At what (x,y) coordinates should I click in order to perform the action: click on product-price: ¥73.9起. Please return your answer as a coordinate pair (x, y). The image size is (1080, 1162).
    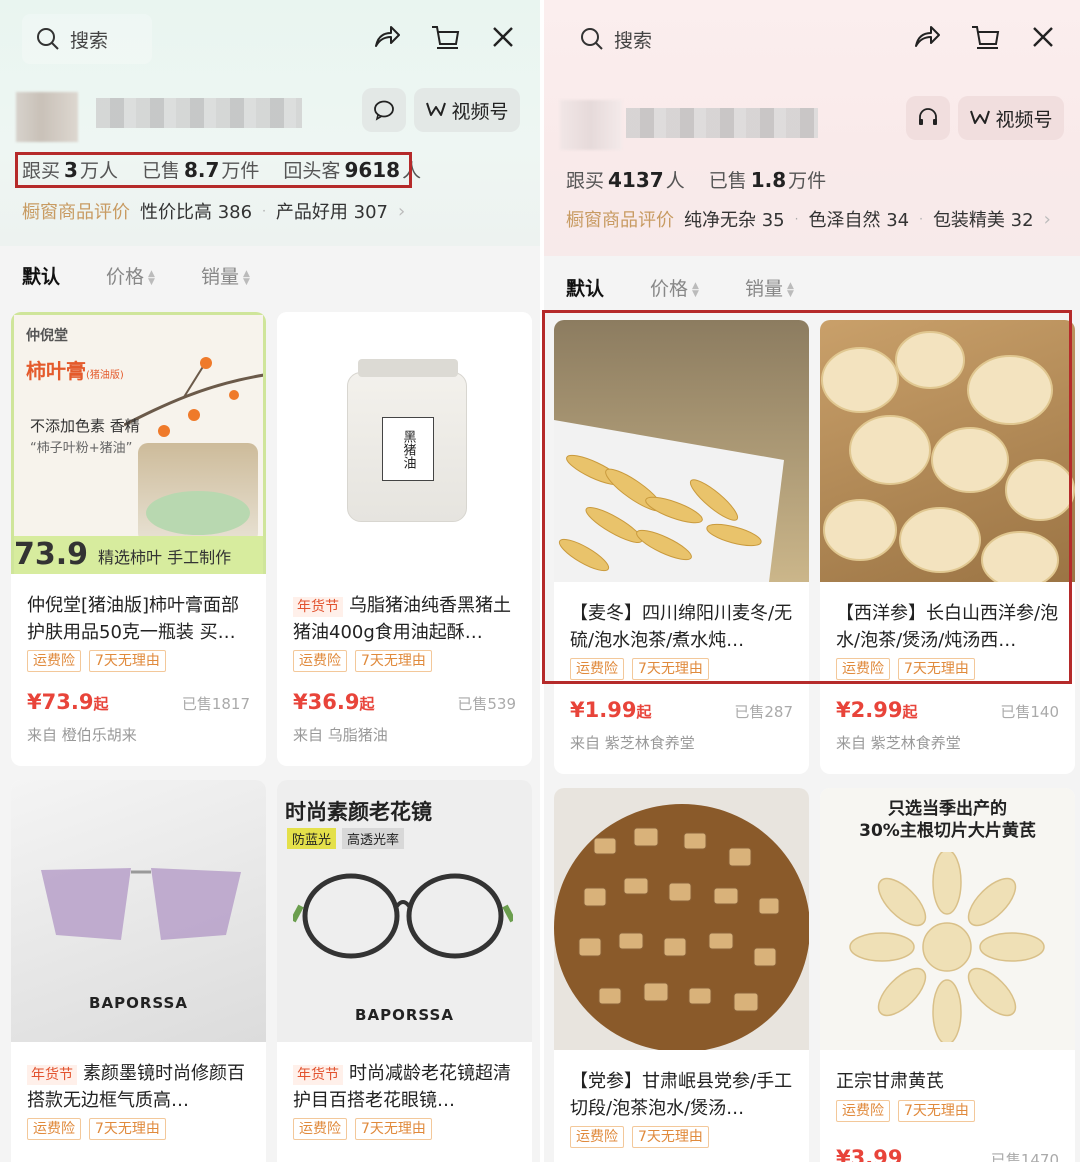
    Looking at the image, I should click on (68, 702).